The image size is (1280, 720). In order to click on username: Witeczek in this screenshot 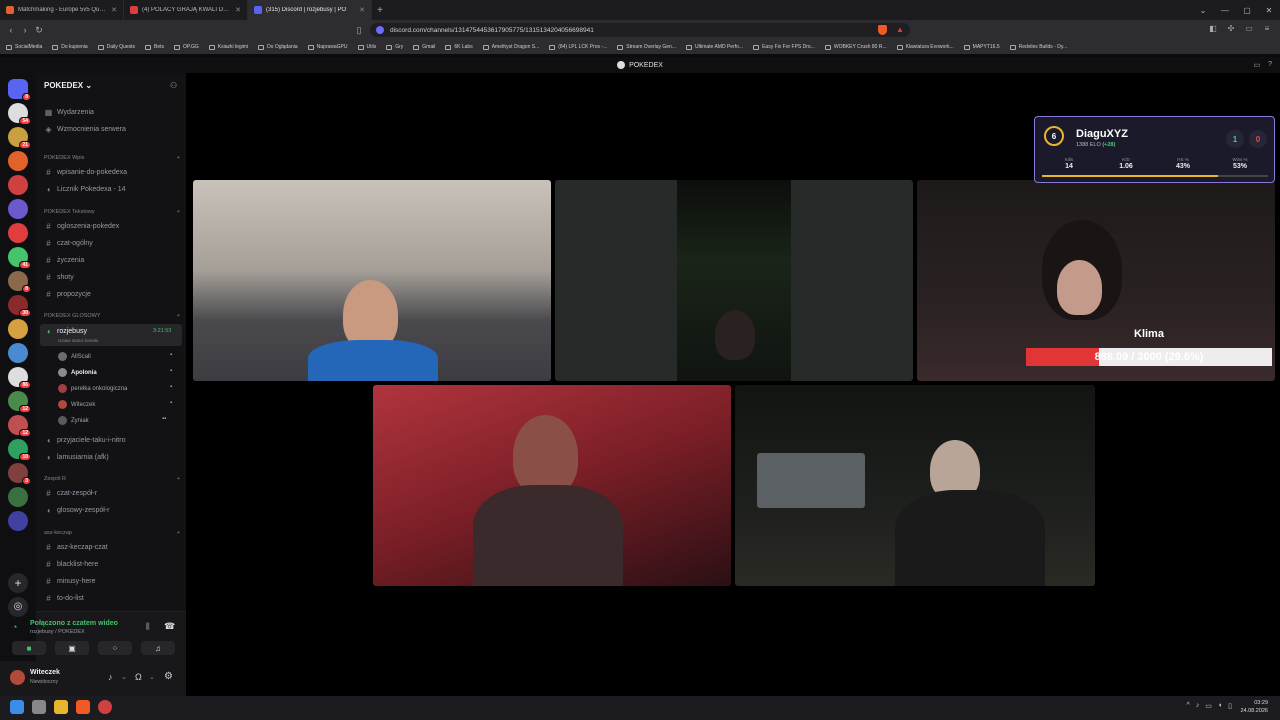, I will do `click(45, 672)`.